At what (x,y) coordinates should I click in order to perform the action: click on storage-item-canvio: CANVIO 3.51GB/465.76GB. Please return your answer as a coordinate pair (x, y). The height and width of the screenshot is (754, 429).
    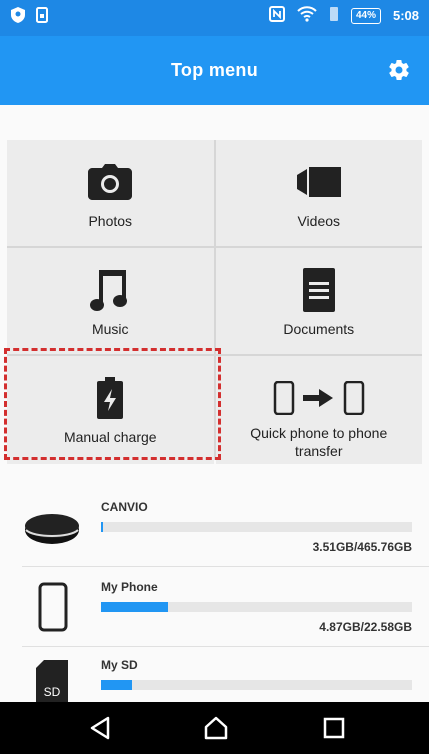
    Looking at the image, I should click on (214, 525).